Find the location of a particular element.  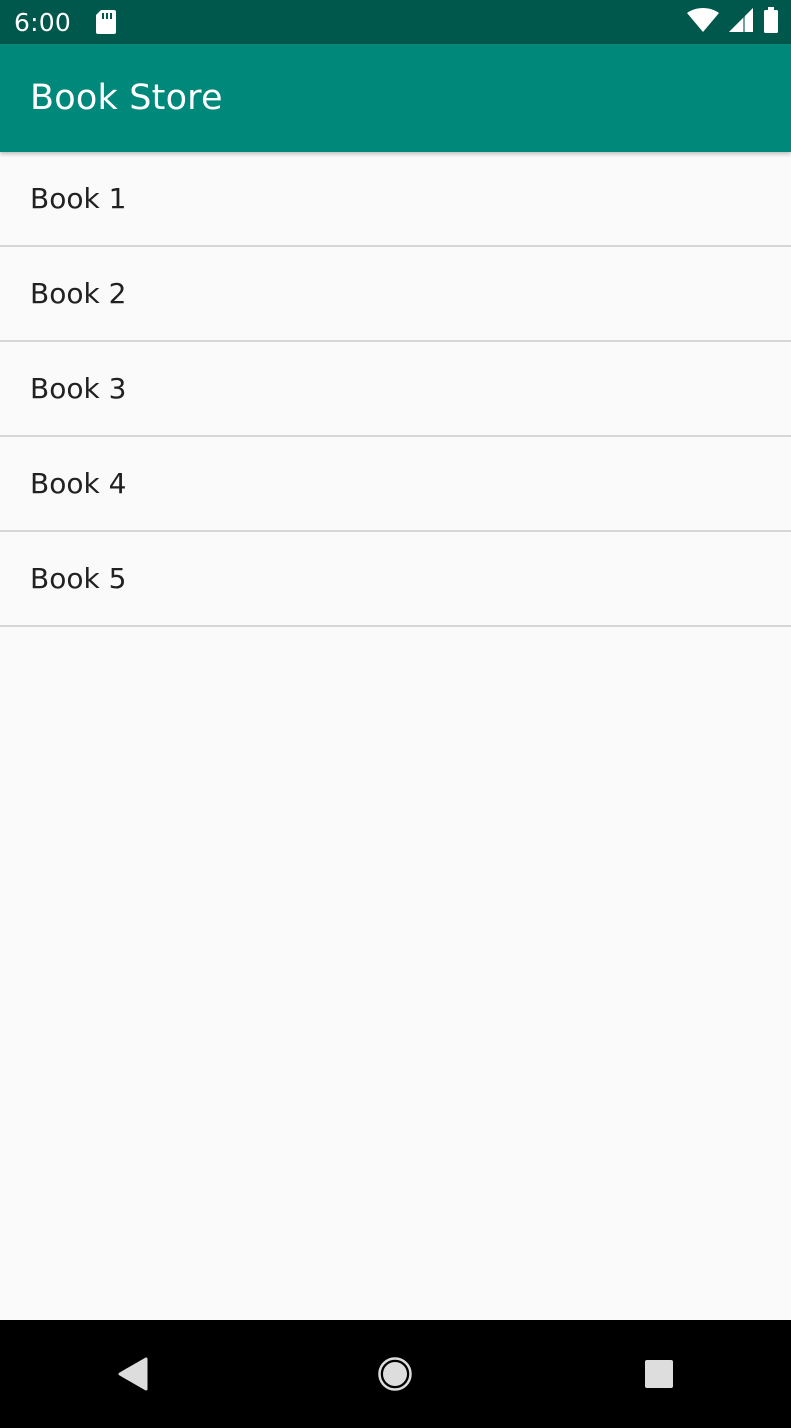

list-item-label: Book 2 is located at coordinates (78, 293).